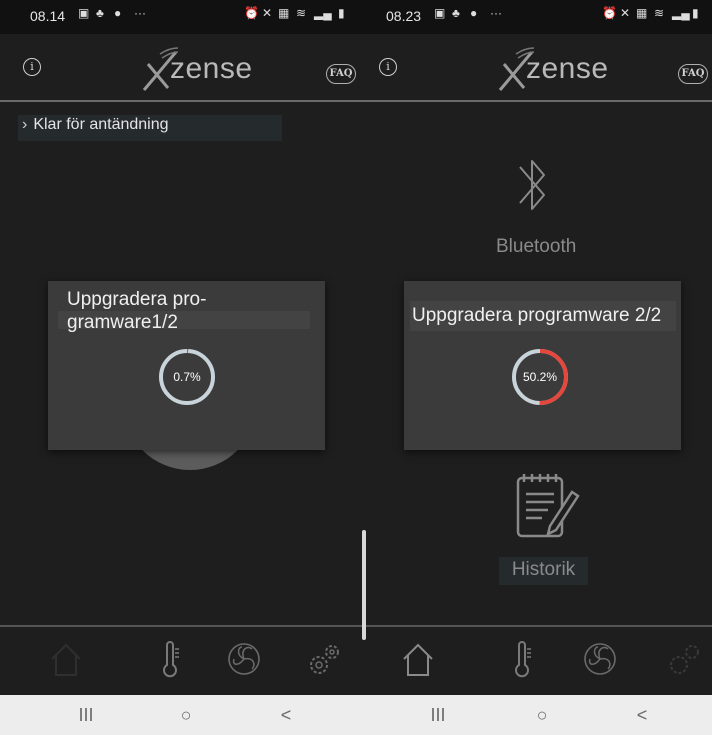 This screenshot has width=712, height=735. What do you see at coordinates (356, 715) in the screenshot?
I see `android-nav-bar: III ○ < III ○ <` at bounding box center [356, 715].